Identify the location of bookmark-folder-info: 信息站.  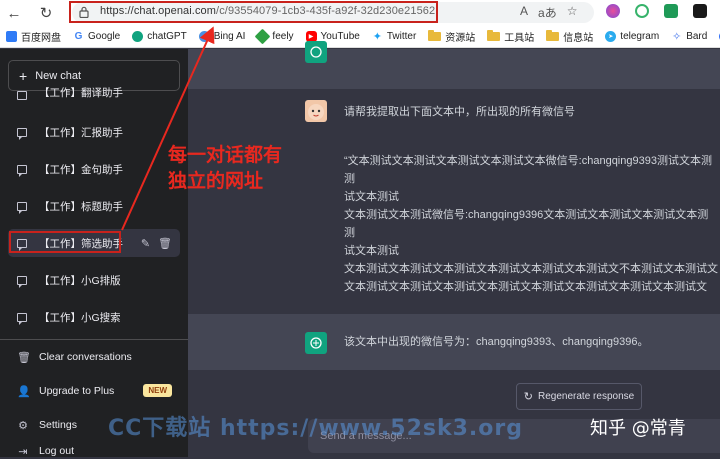
(569, 36).